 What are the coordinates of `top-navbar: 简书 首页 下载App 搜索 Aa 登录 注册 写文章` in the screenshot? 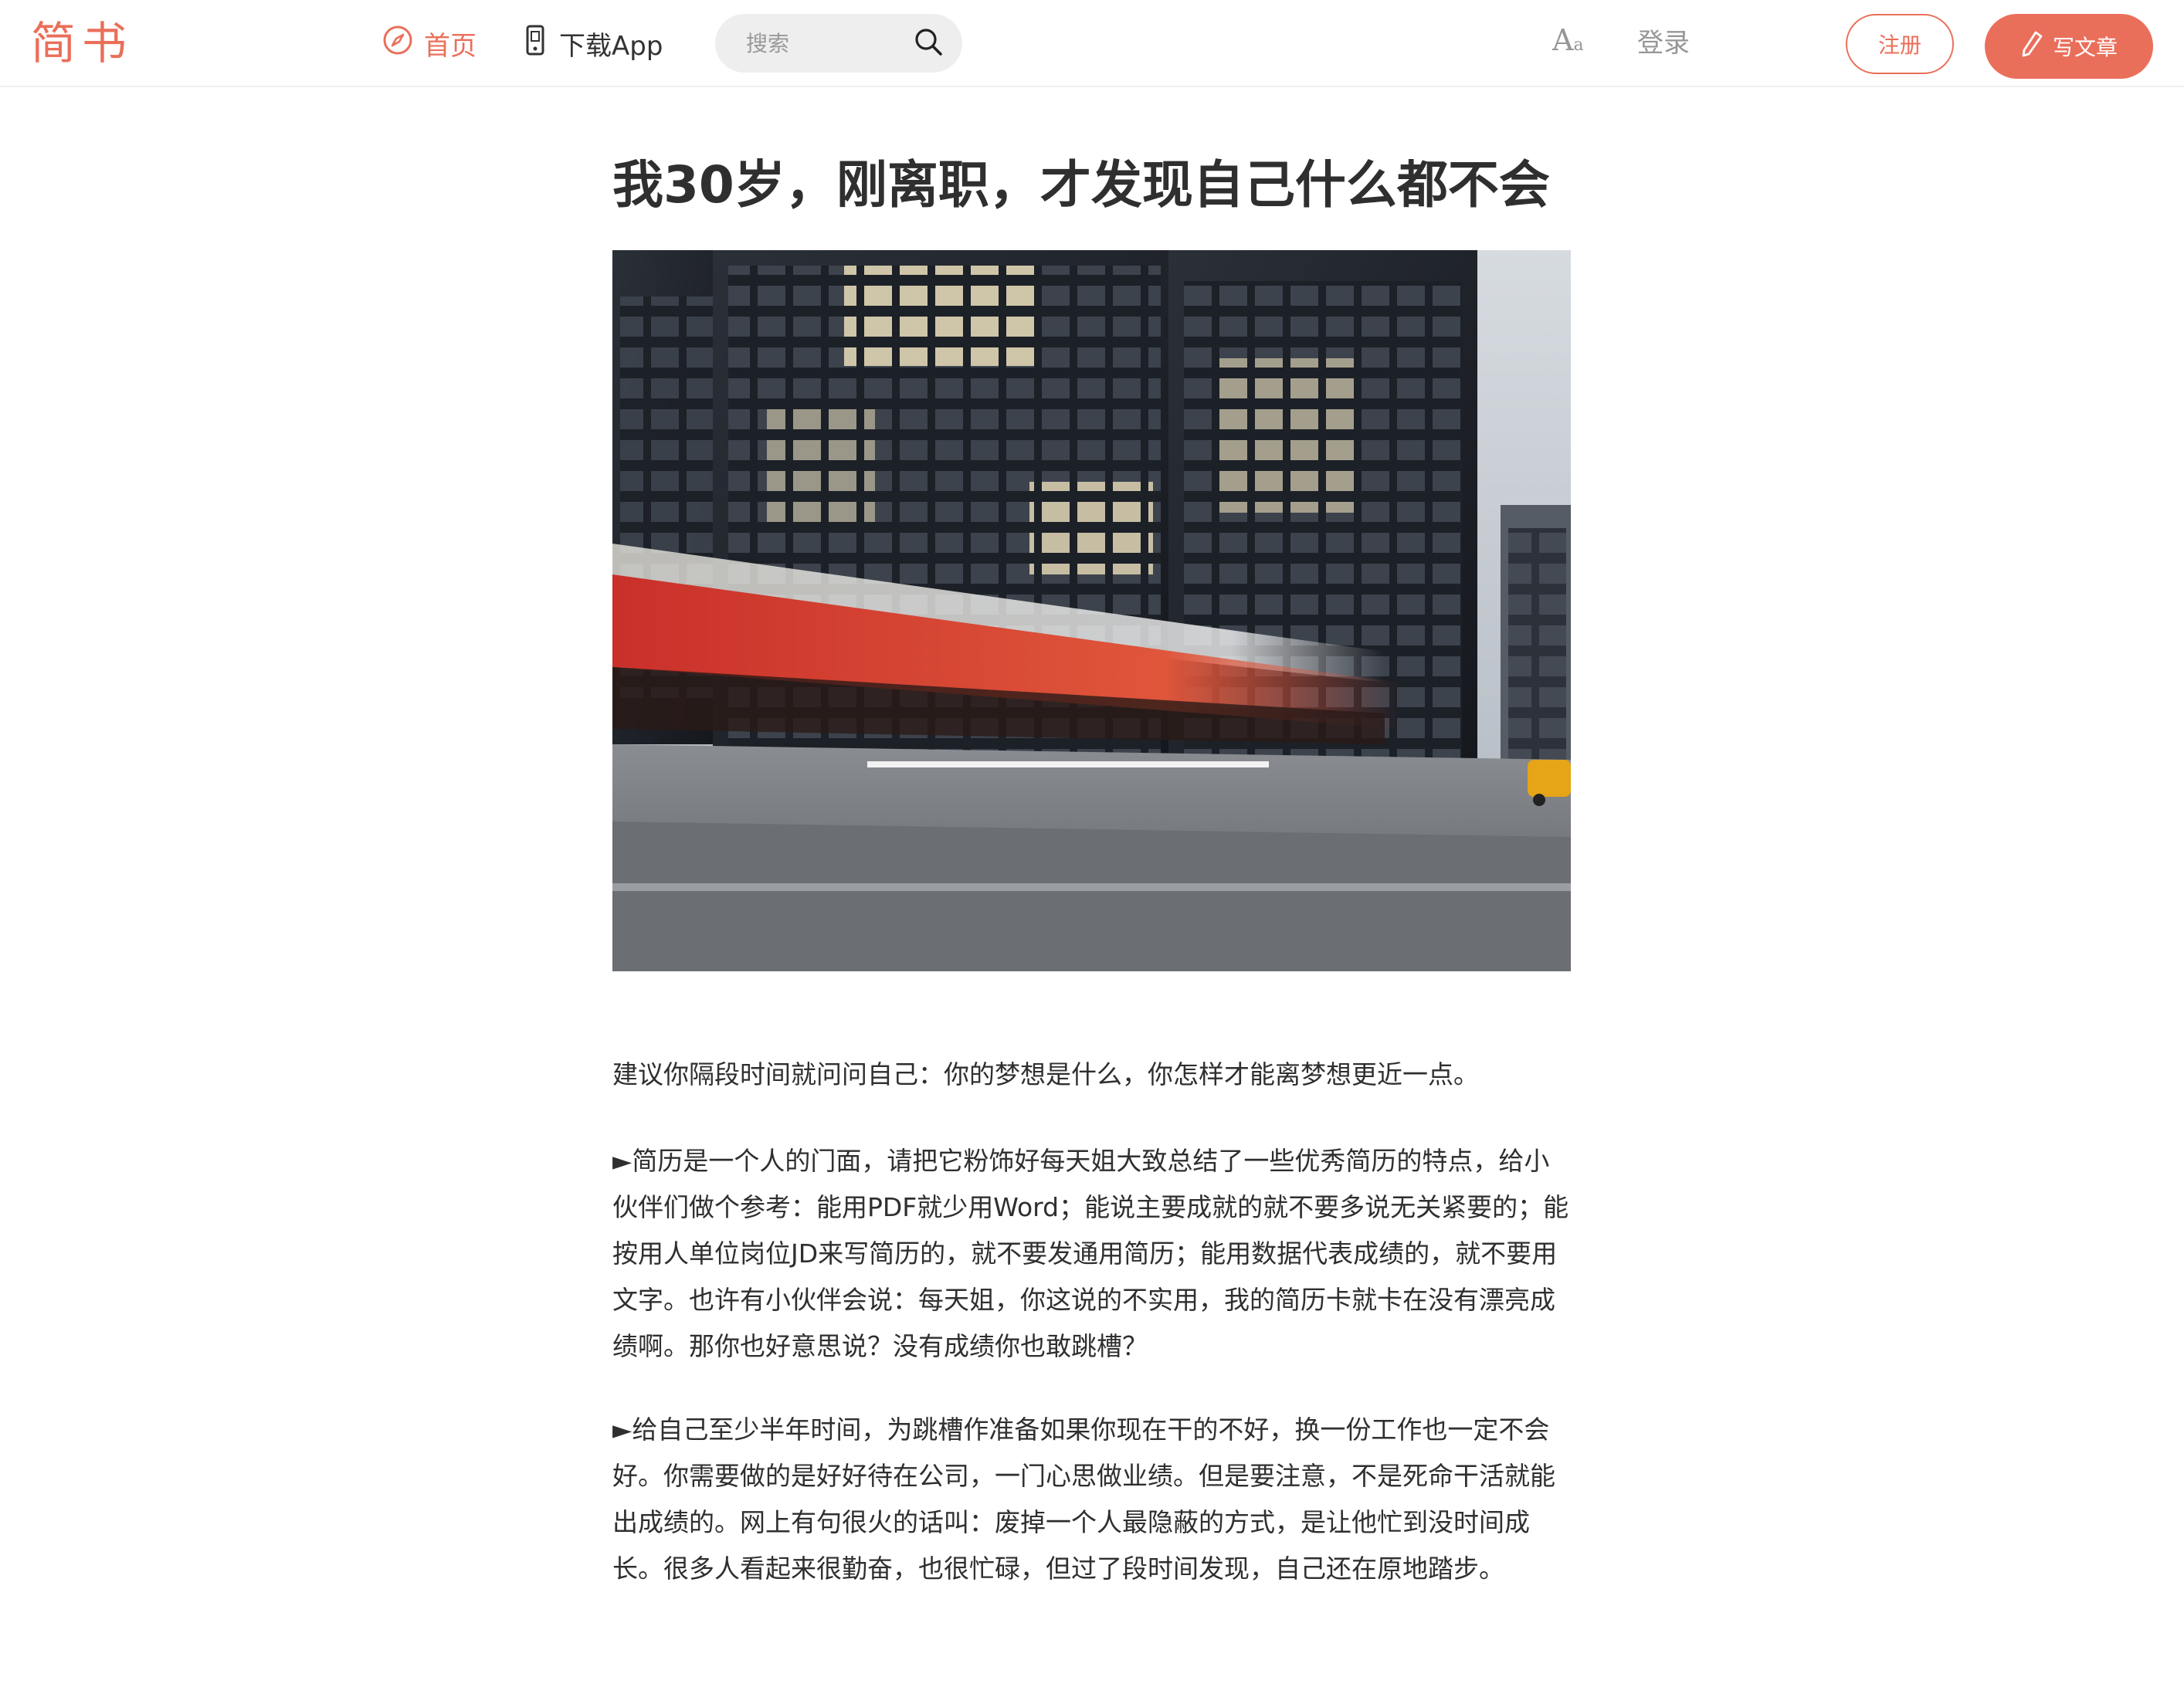 It's located at (1092, 43).